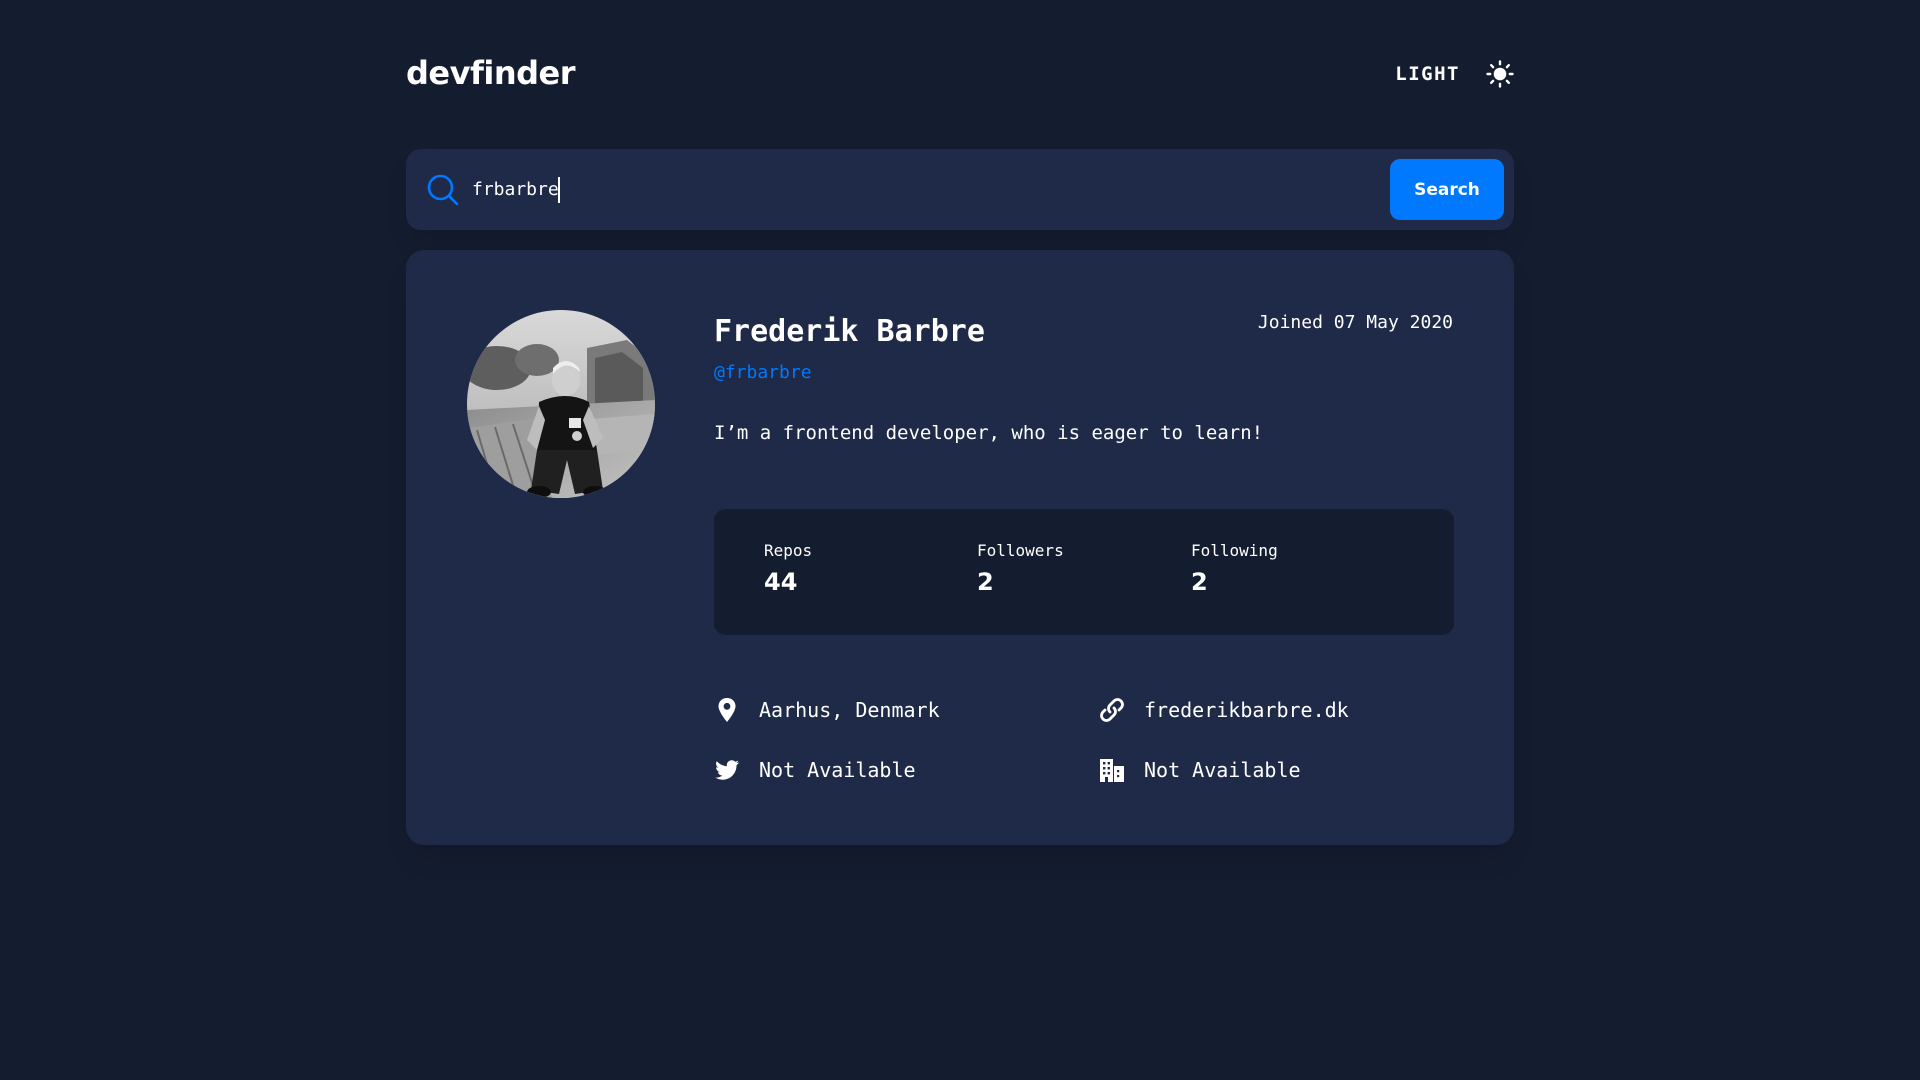 The width and height of the screenshot is (1920, 1080). Describe the element at coordinates (837, 770) in the screenshot. I see `twitter-text: Not Available` at that location.